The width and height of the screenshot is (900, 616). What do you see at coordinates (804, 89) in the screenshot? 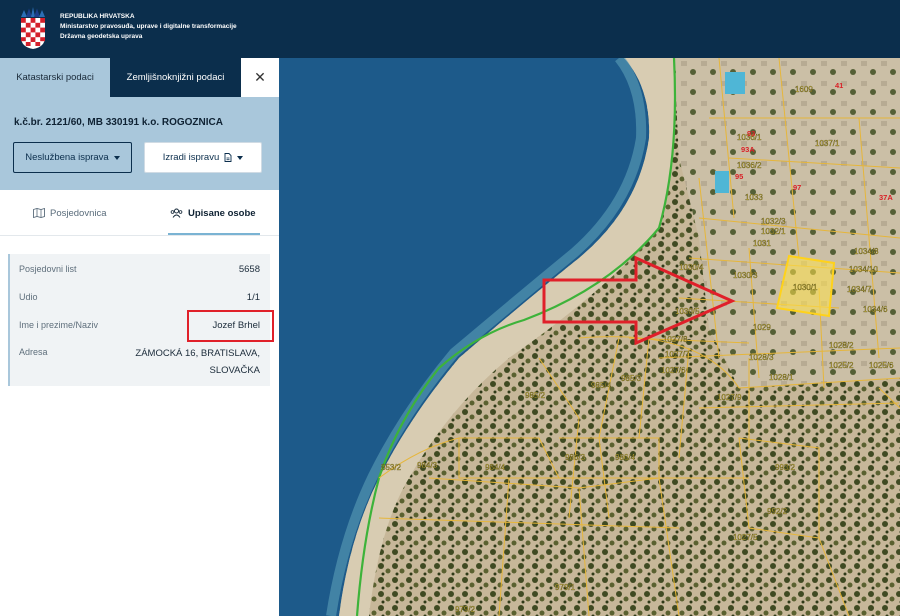
I see `parcel-label: 1609` at bounding box center [804, 89].